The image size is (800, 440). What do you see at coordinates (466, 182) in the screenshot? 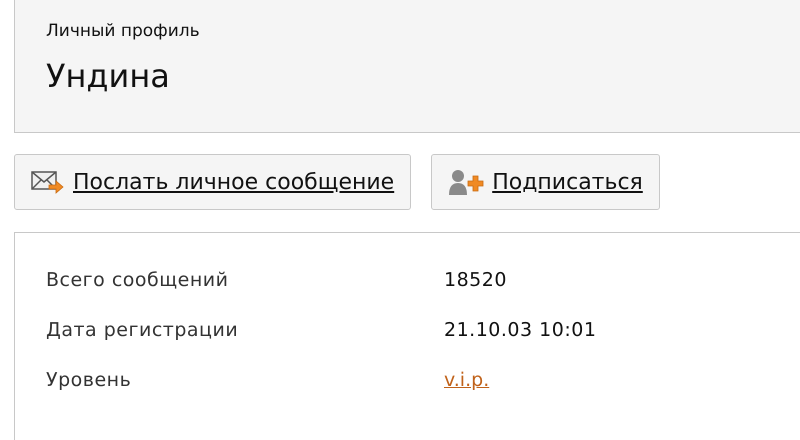
I see `user-add-icon` at bounding box center [466, 182].